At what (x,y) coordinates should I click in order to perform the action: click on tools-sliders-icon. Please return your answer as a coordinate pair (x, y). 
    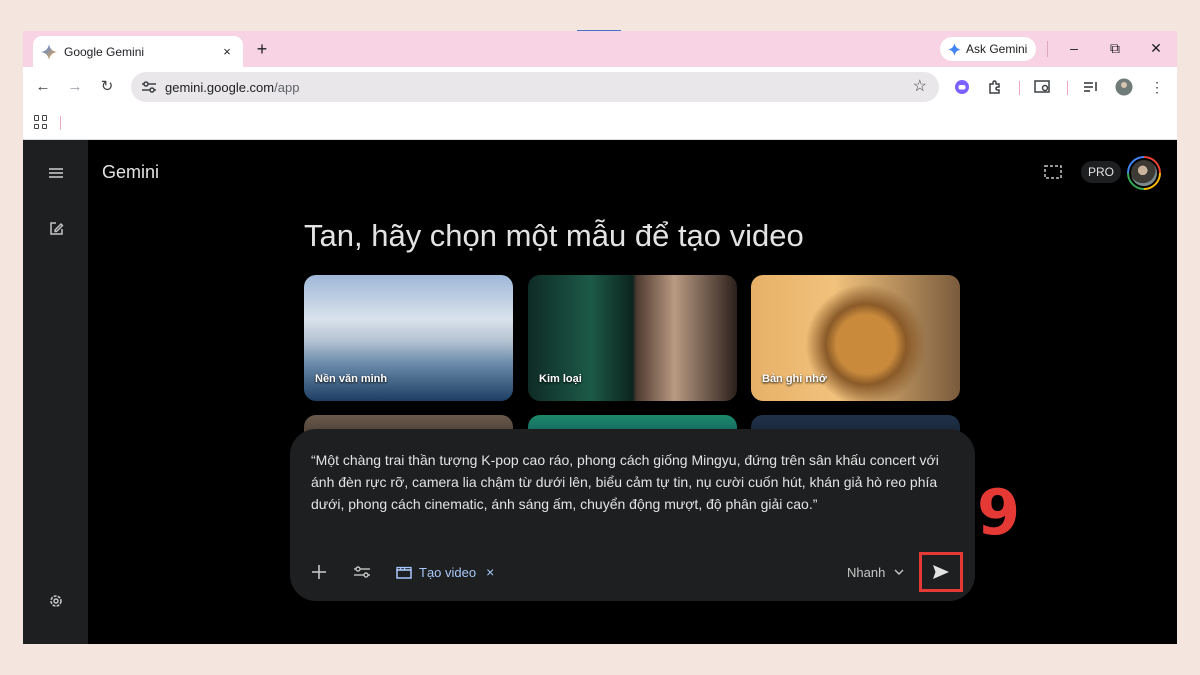
    Looking at the image, I should click on (362, 572).